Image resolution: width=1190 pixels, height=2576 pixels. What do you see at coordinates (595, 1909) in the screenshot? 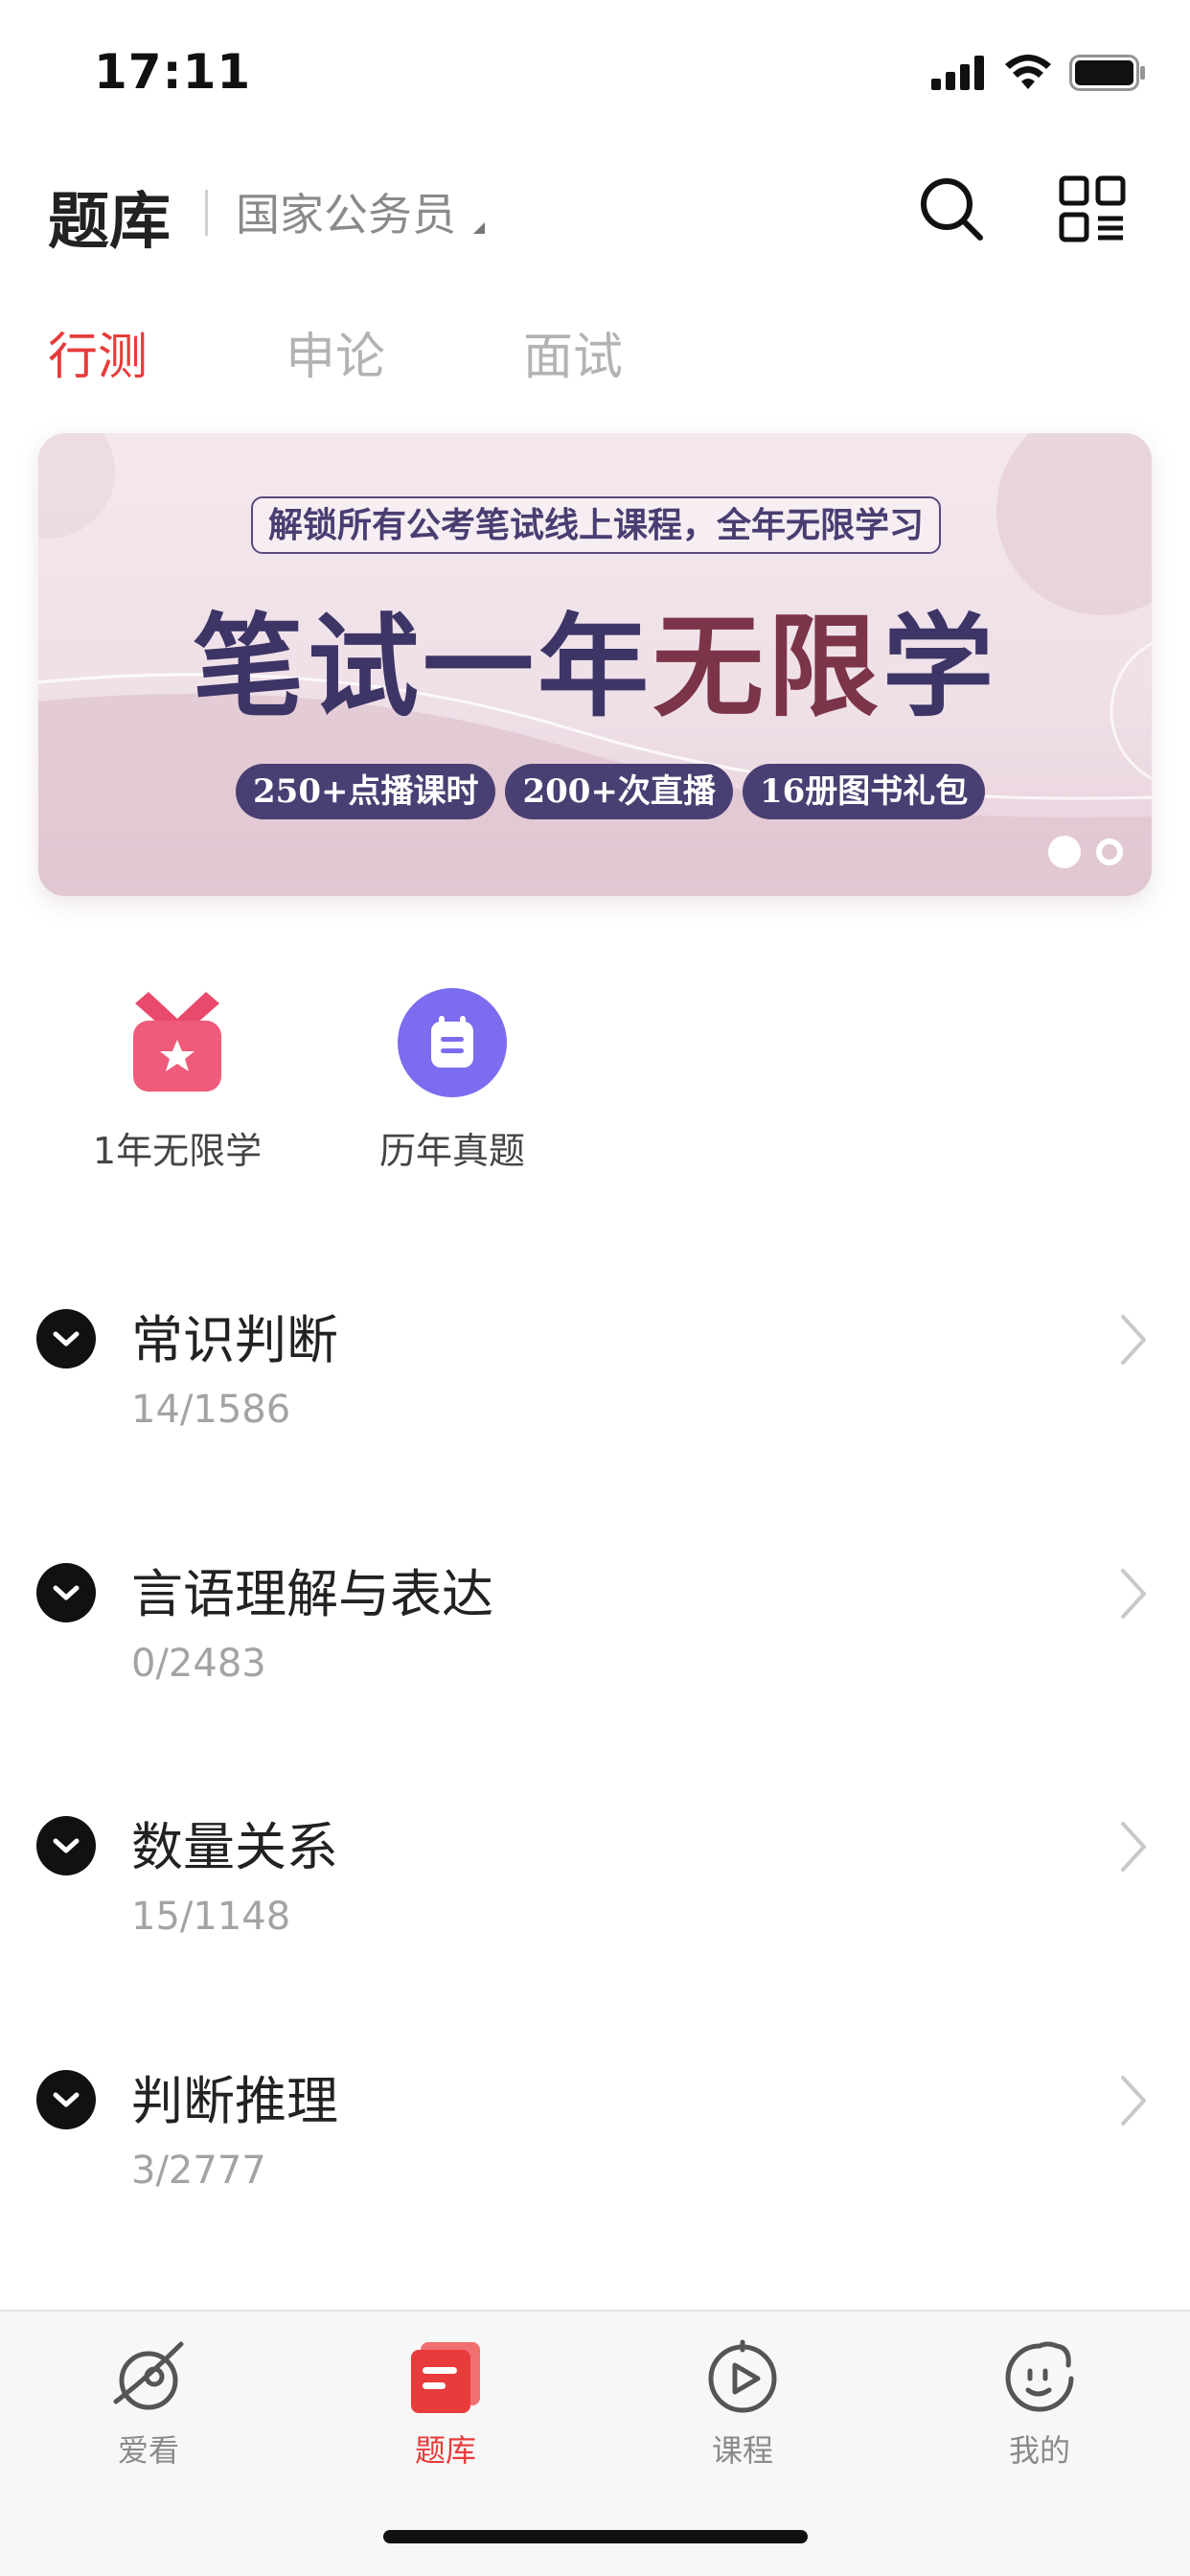
I see `category-row: 数量关系 15/1148` at bounding box center [595, 1909].